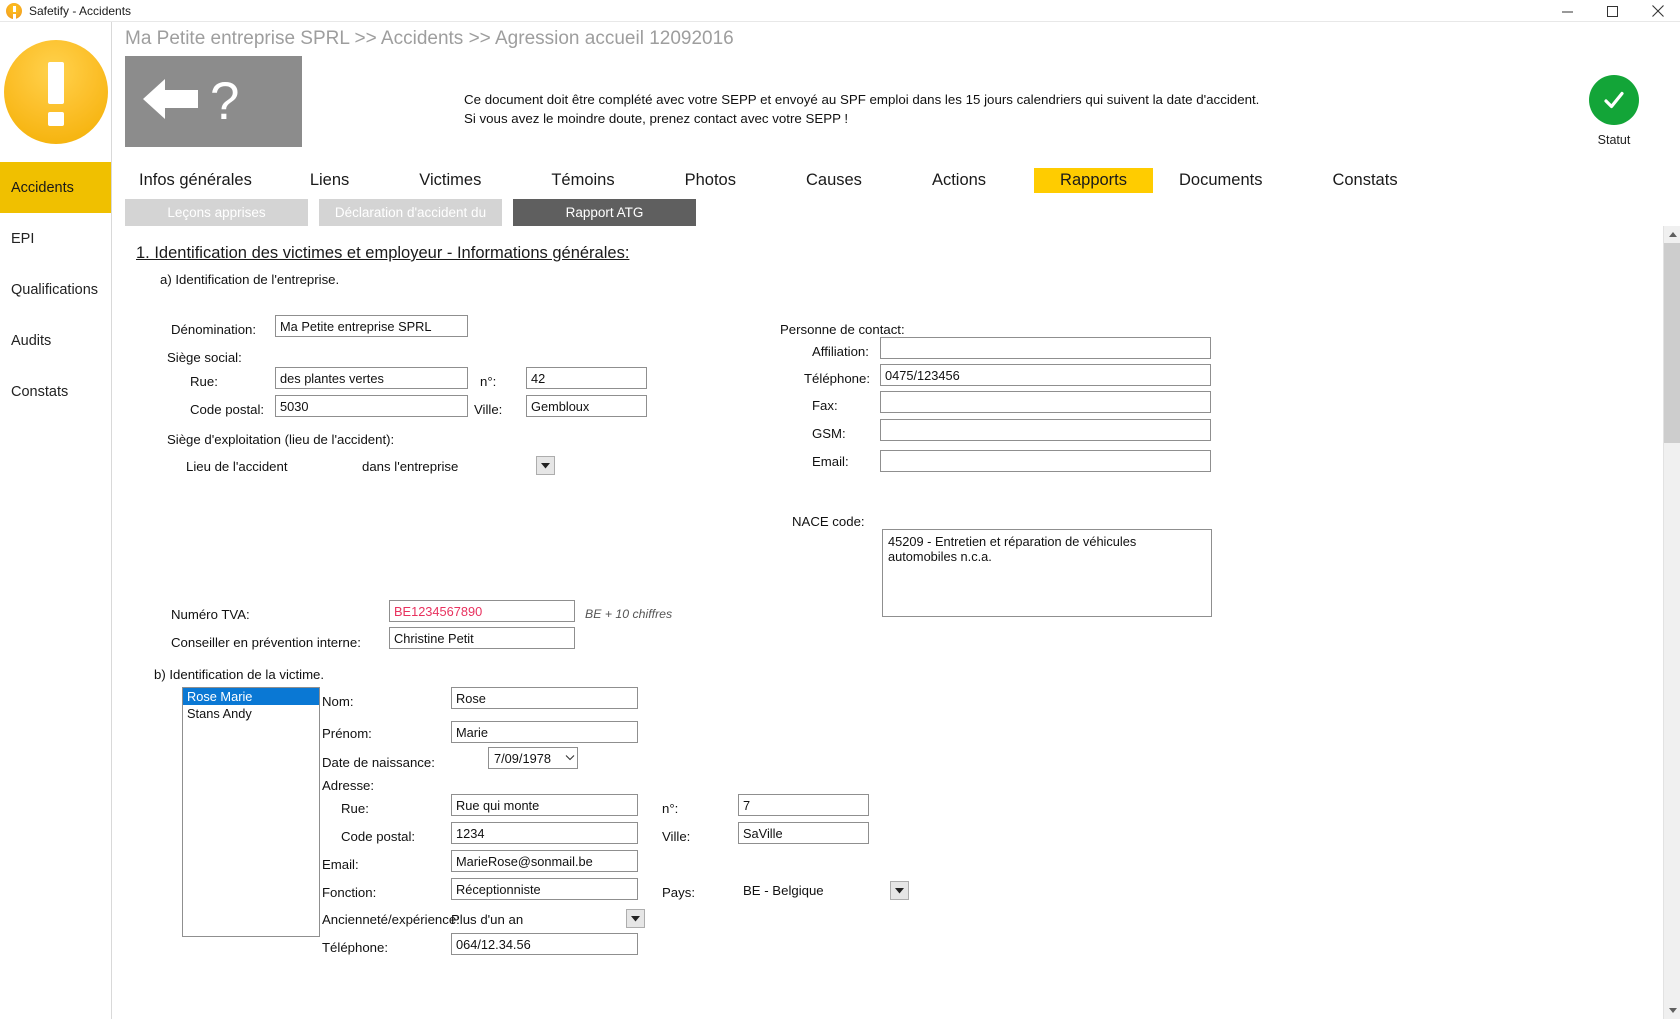  Describe the element at coordinates (378, 836) in the screenshot. I see `victim-cp-label: Code postal:` at that location.